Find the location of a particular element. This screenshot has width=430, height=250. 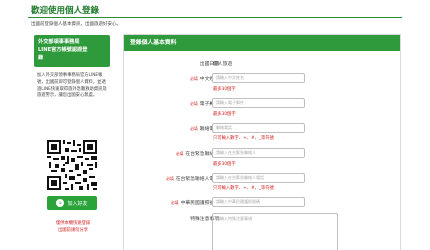

phone-hint: 只可輸入數字、+、#、_等符號 is located at coordinates (243, 138).